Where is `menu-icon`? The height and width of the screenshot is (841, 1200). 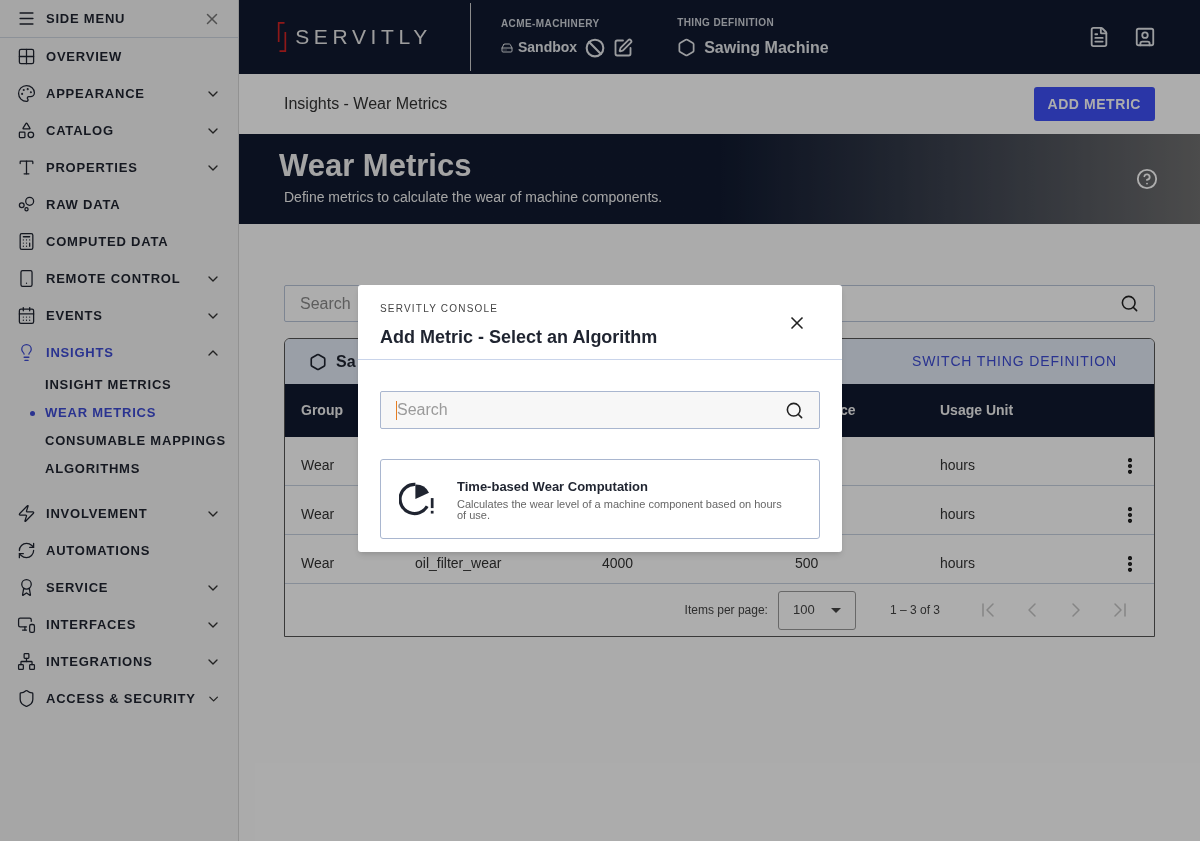
menu-icon is located at coordinates (26, 18).